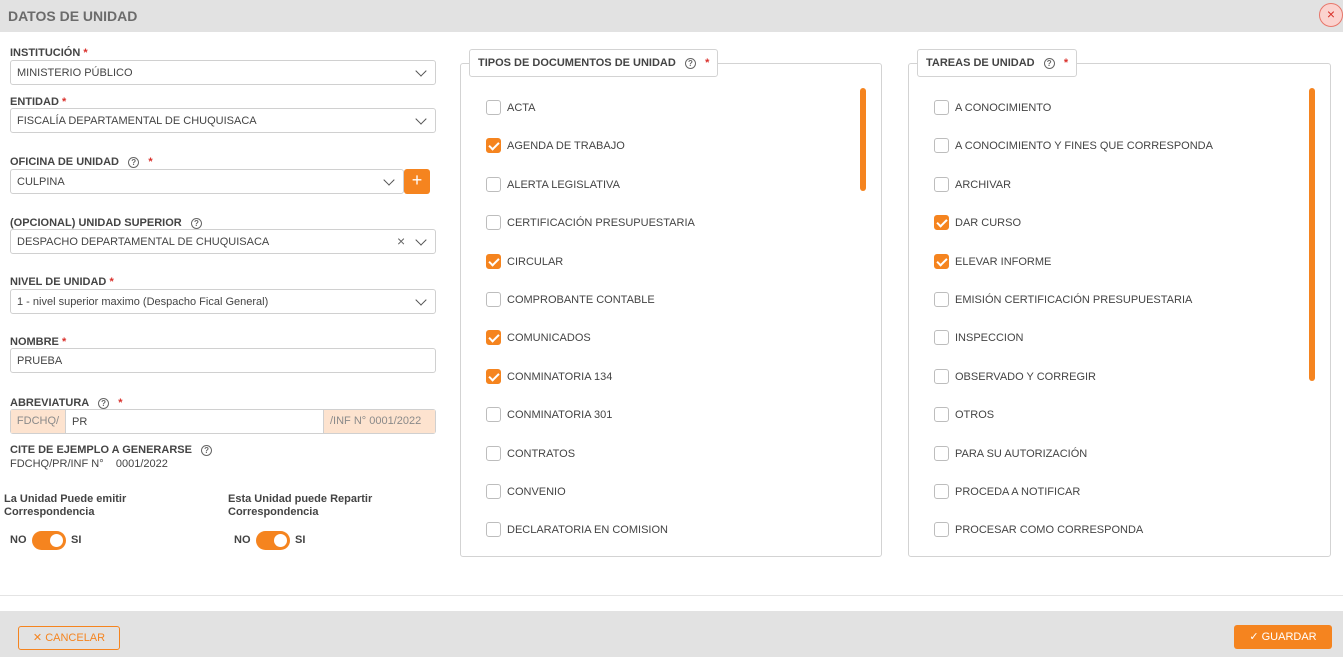 The image size is (1343, 657). I want to click on checkbox-label: CONMINATORIA 301, so click(560, 415).